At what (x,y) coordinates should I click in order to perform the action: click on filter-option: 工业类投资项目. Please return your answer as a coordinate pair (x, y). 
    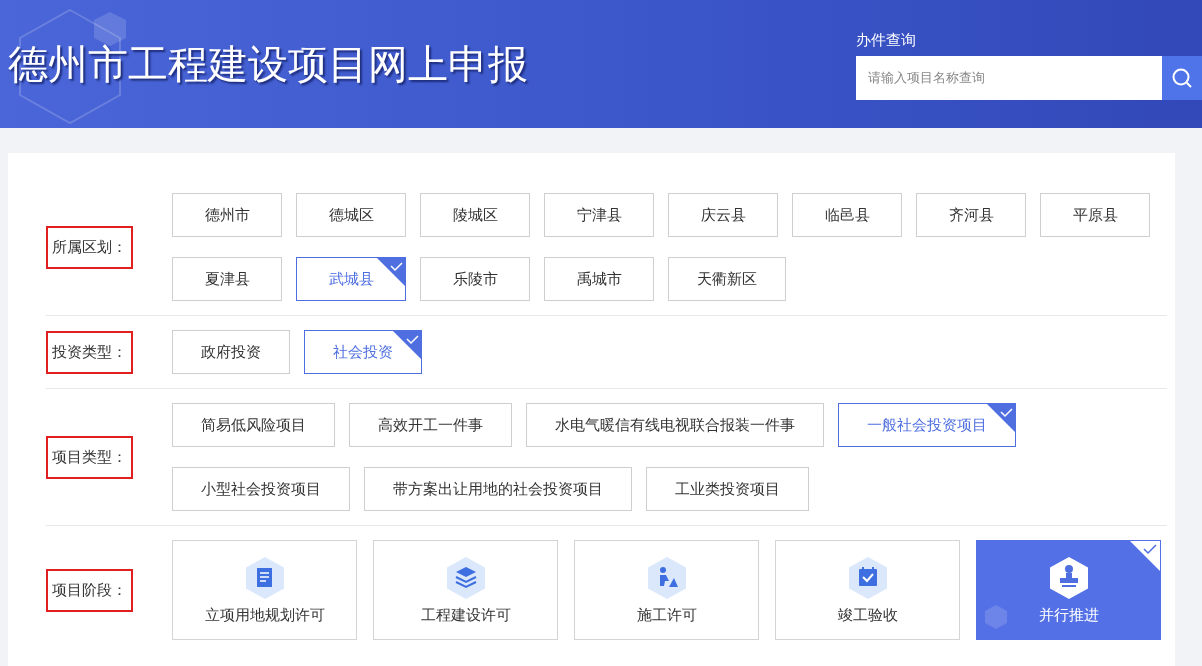
    Looking at the image, I should click on (727, 489).